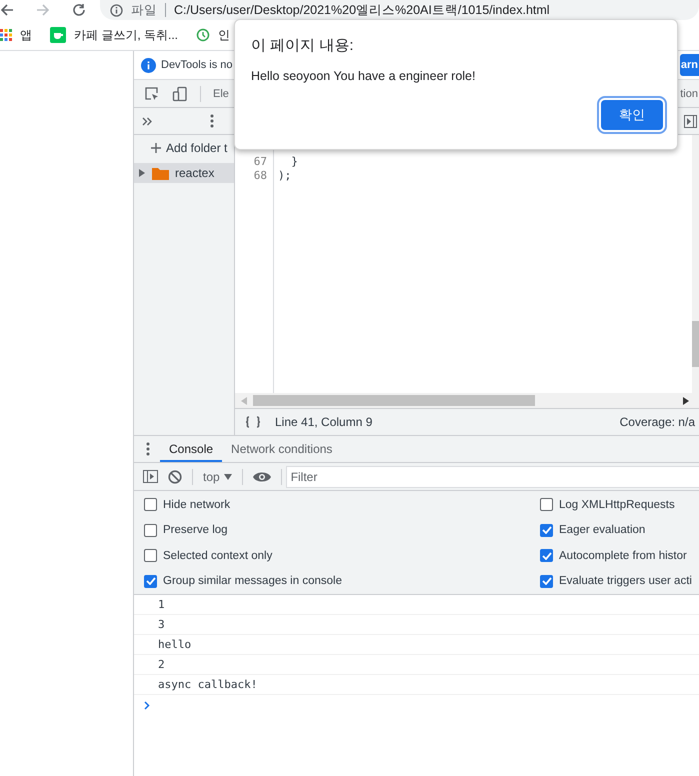 This screenshot has width=699, height=776. I want to click on bookmark: 앱, so click(16, 35).